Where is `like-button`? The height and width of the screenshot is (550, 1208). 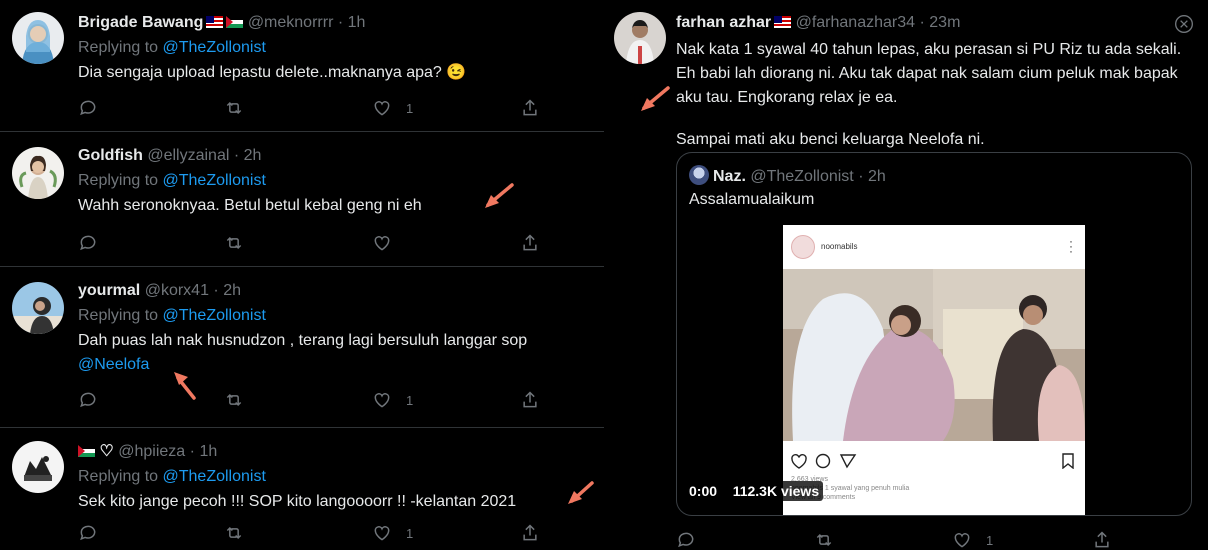
like-button is located at coordinates (389, 243).